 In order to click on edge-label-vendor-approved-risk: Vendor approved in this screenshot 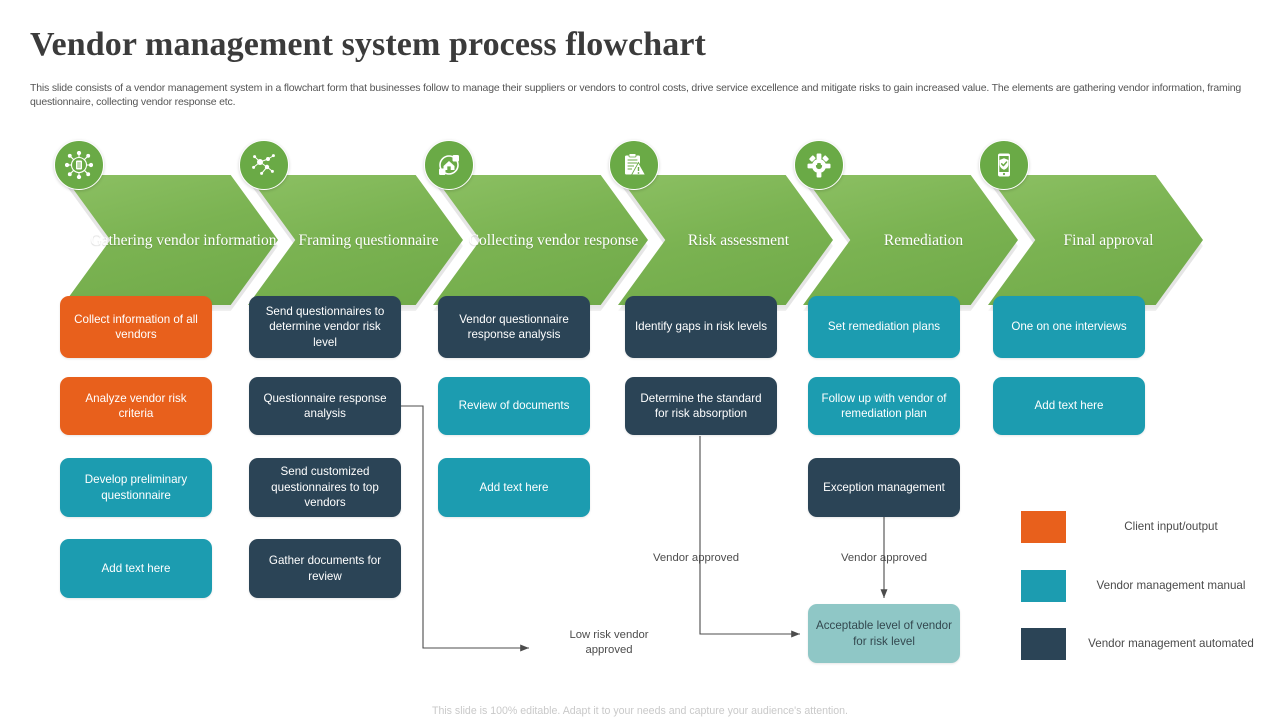, I will do `click(696, 558)`.